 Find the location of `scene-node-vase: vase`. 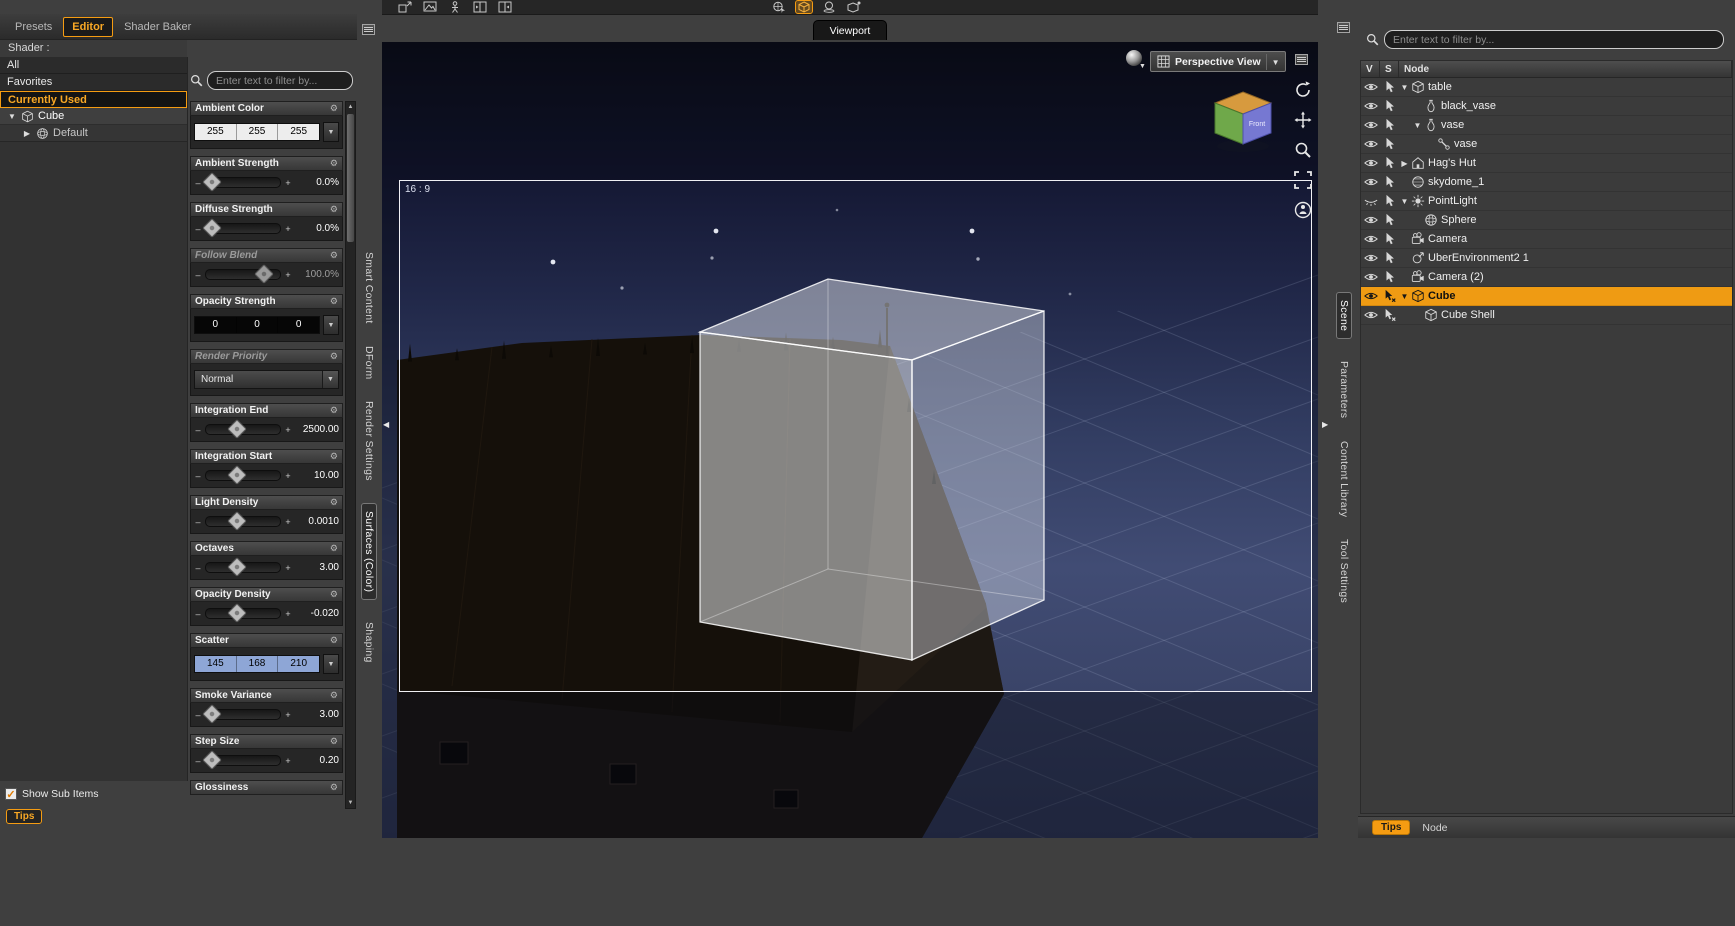

scene-node-vase: vase is located at coordinates (1546, 144).